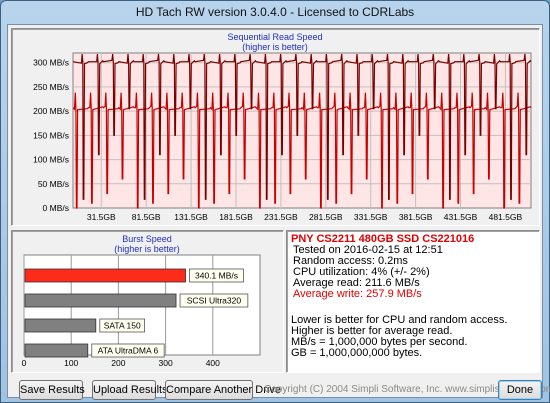  What do you see at coordinates (130, 390) in the screenshot?
I see `upload-results-button: Upload Results` at bounding box center [130, 390].